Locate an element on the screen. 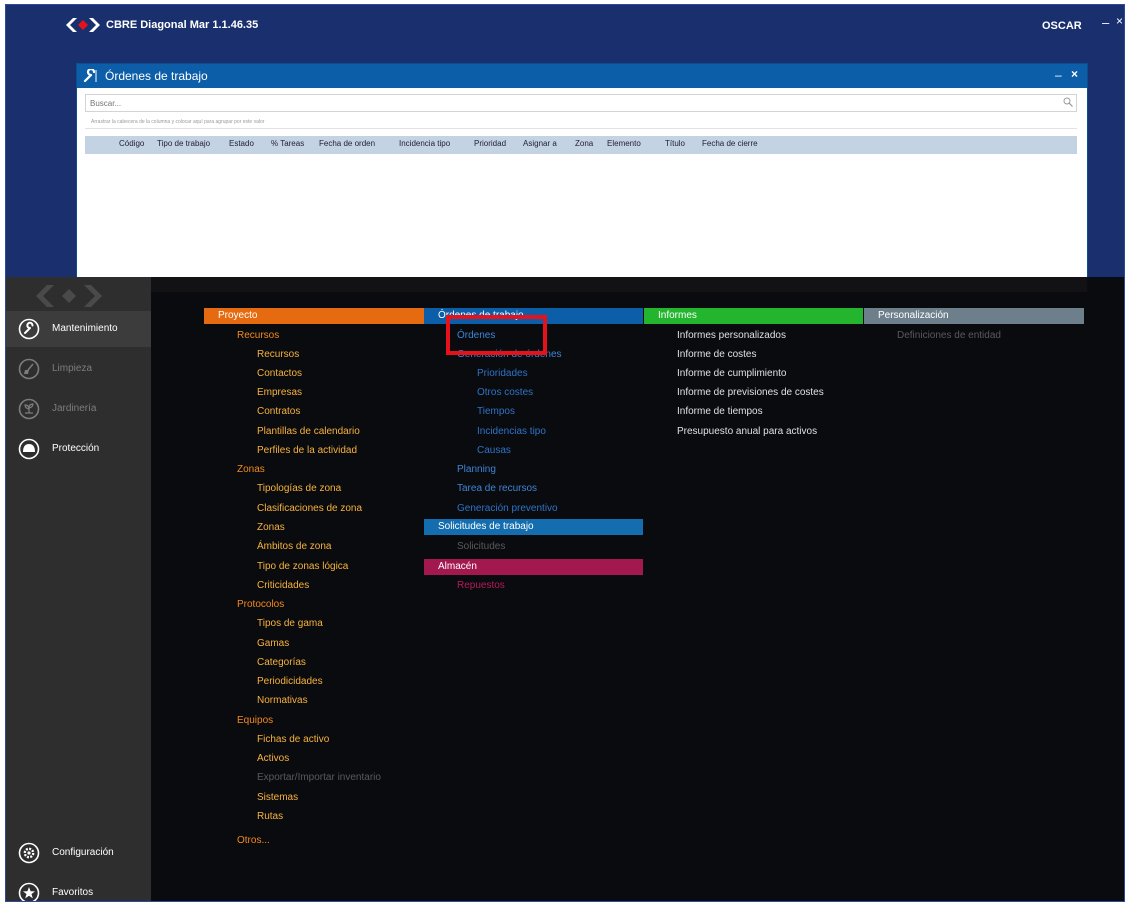 The width and height of the screenshot is (1130, 906). menu-item-empresas: Empresas is located at coordinates (279, 392).